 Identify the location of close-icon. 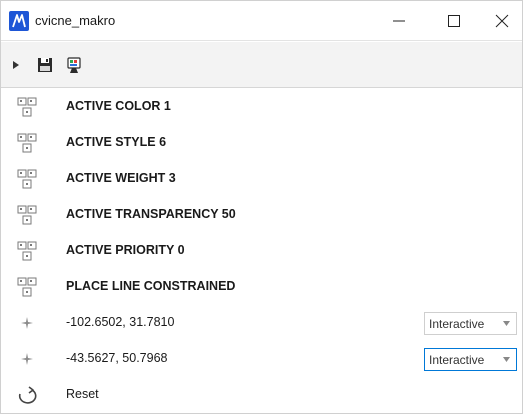
(502, 21).